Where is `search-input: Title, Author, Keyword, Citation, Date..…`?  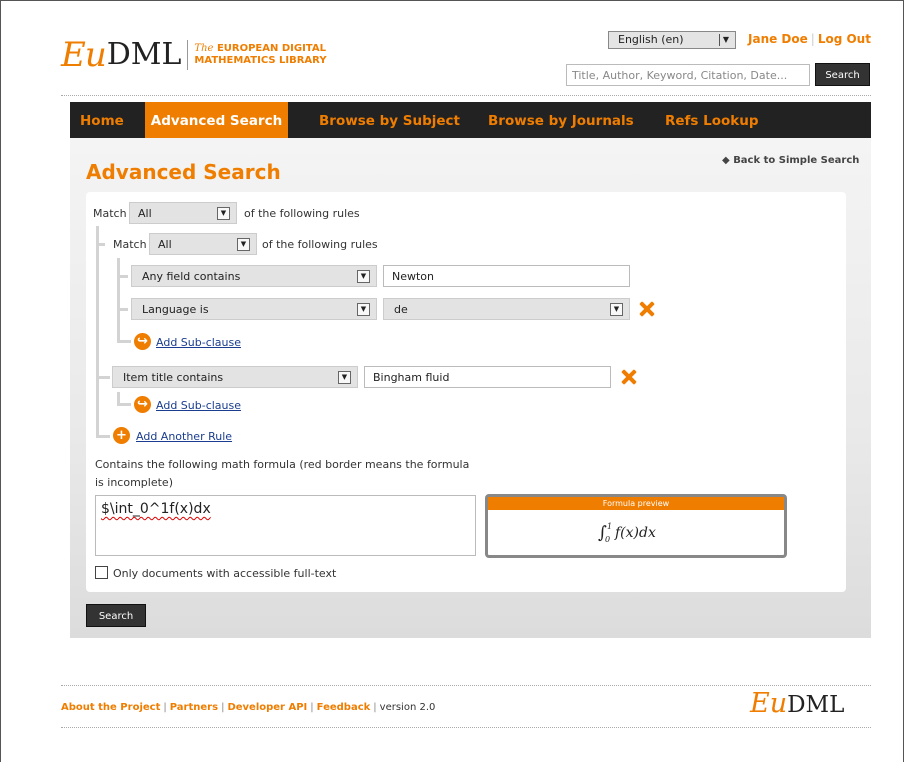 search-input: Title, Author, Keyword, Citation, Date..… is located at coordinates (688, 75).